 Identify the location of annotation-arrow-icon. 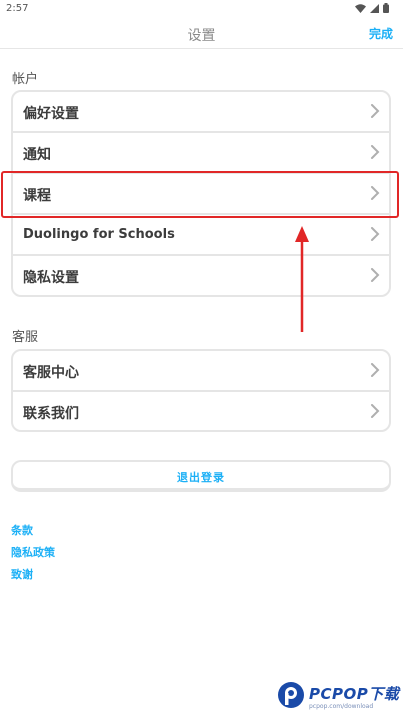
(302, 279).